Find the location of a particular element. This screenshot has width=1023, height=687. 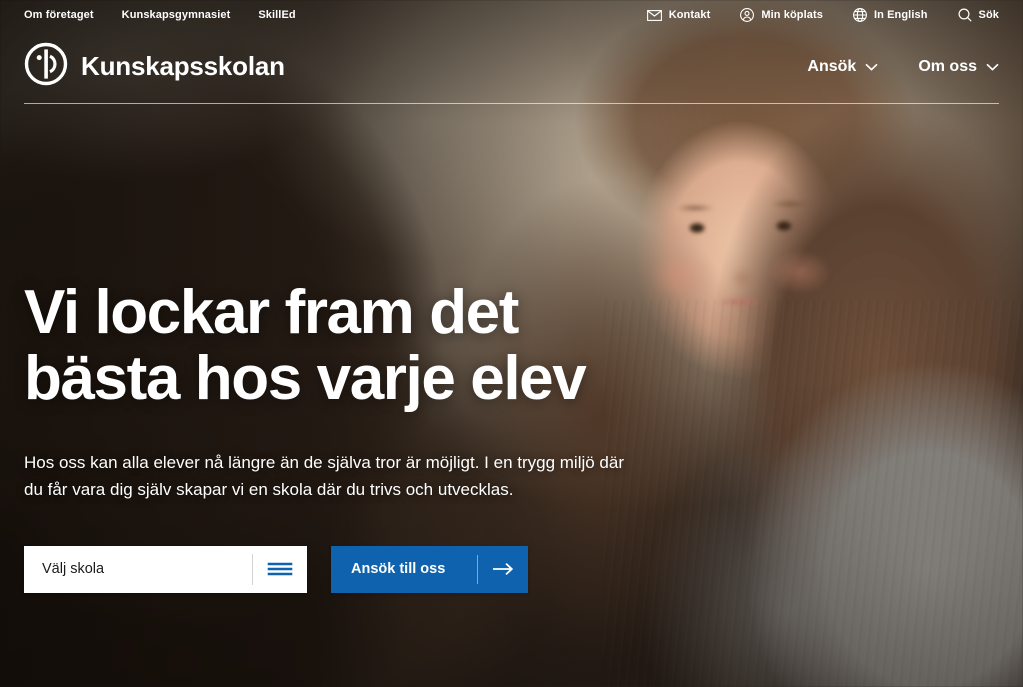

utility-bar-right-links: Kontakt Min köplats In English Sök is located at coordinates (822, 15).